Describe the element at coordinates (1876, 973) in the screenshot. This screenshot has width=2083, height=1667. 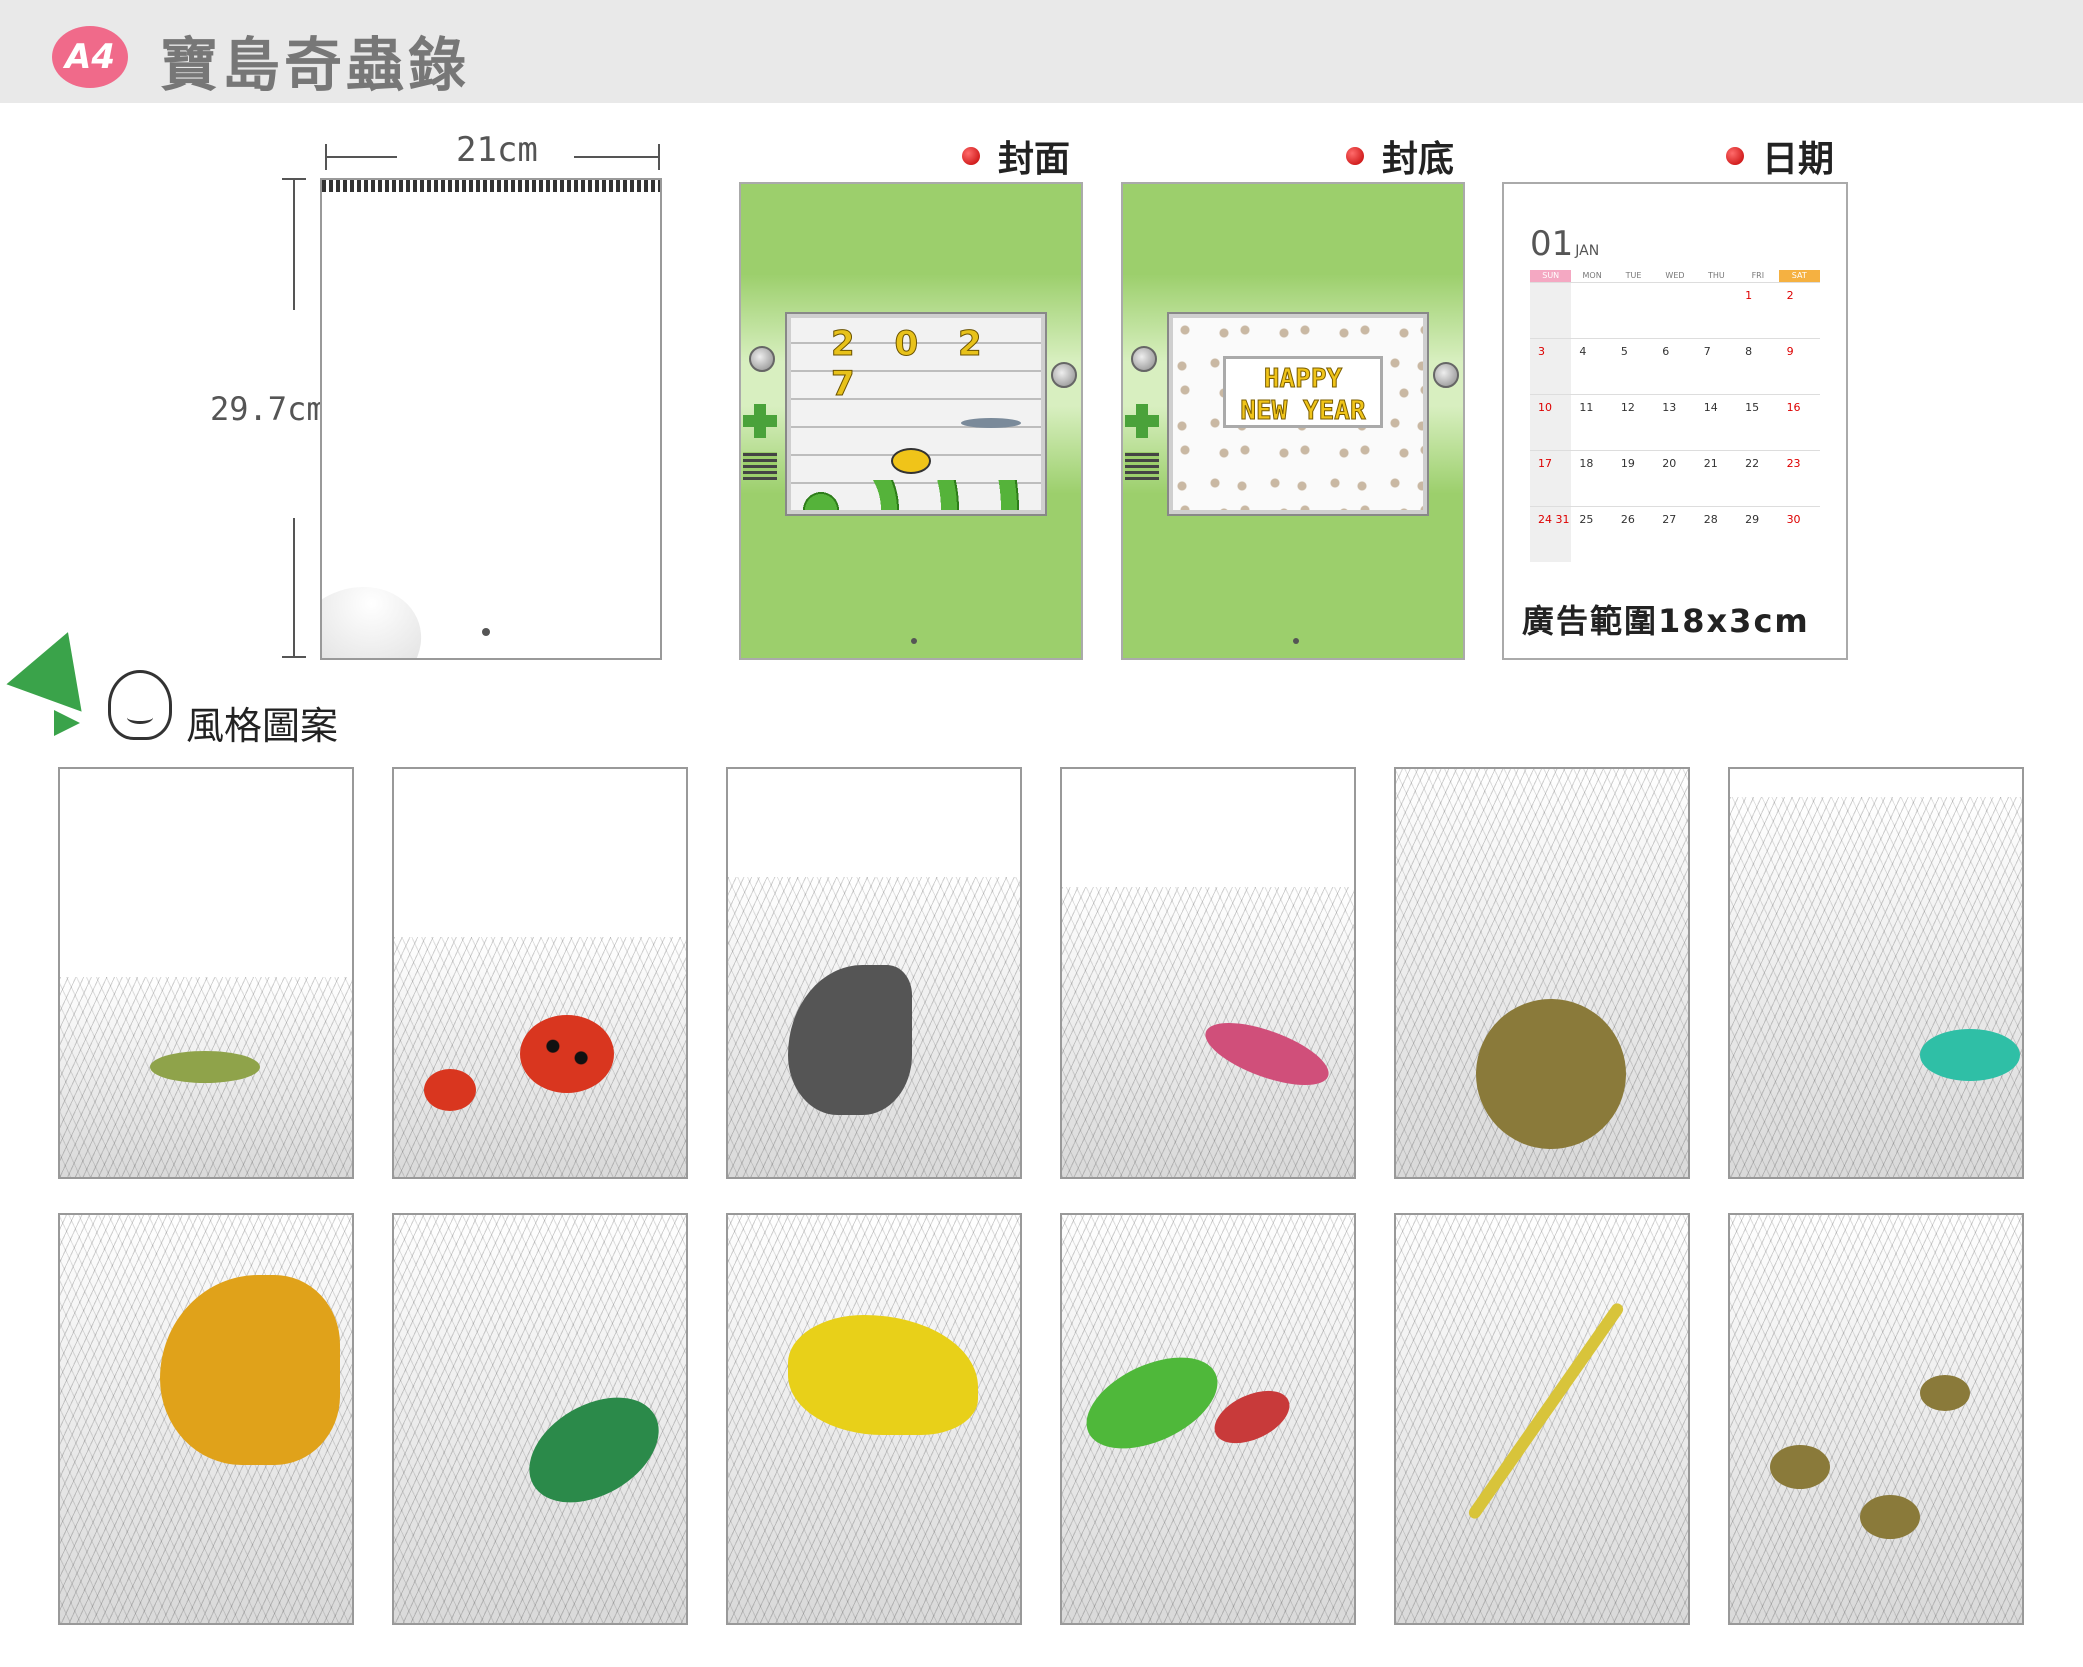
I see `style-thumbnail-teal-beetle` at that location.